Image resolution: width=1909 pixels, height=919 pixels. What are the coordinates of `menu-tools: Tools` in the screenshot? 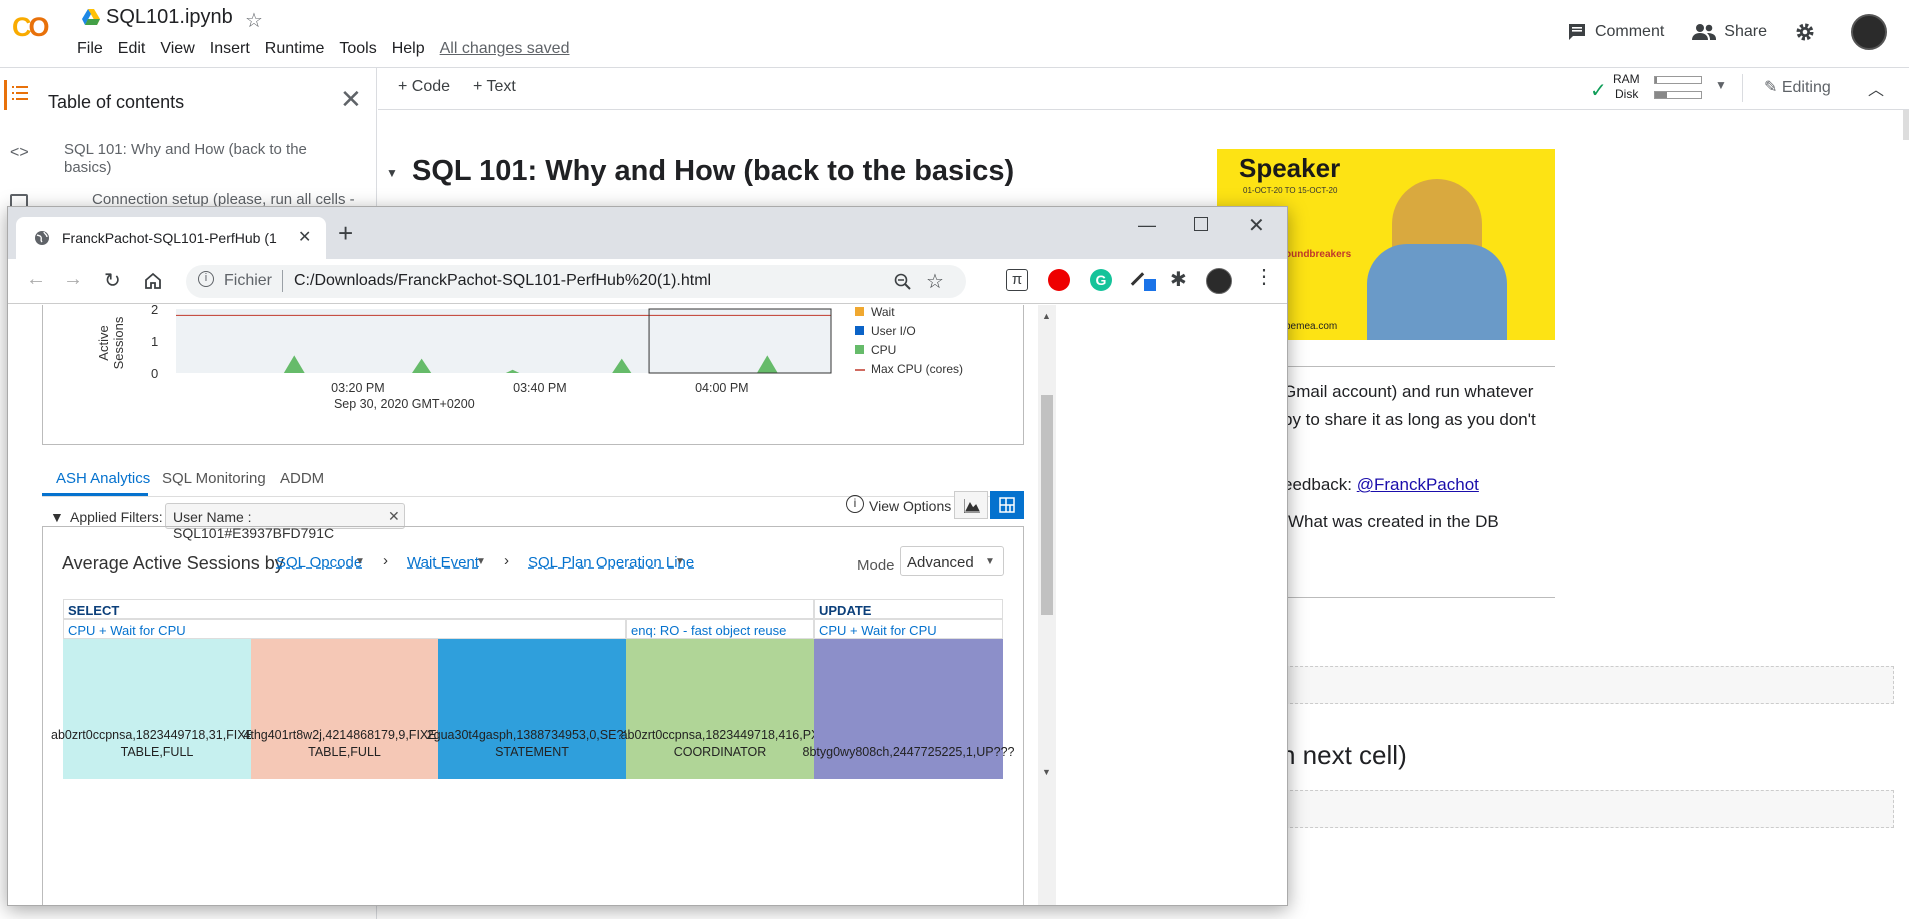 It's located at (357, 49).